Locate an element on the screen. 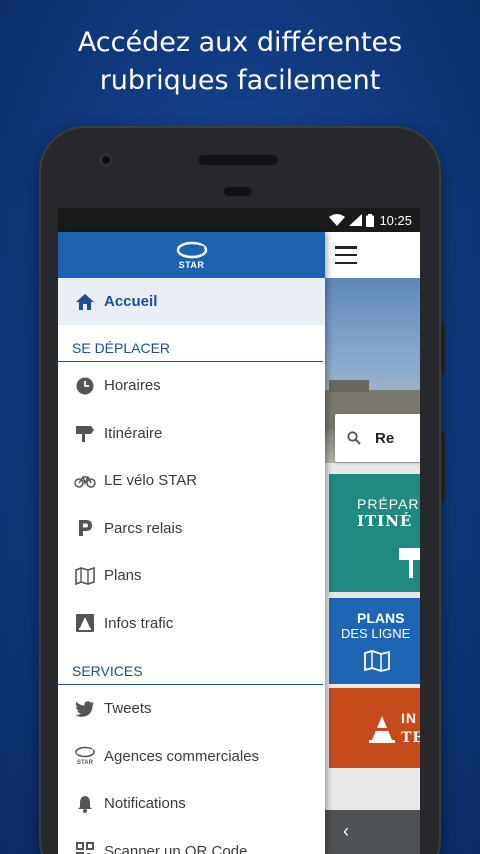  menu-label-accueil: Accueil is located at coordinates (131, 301).